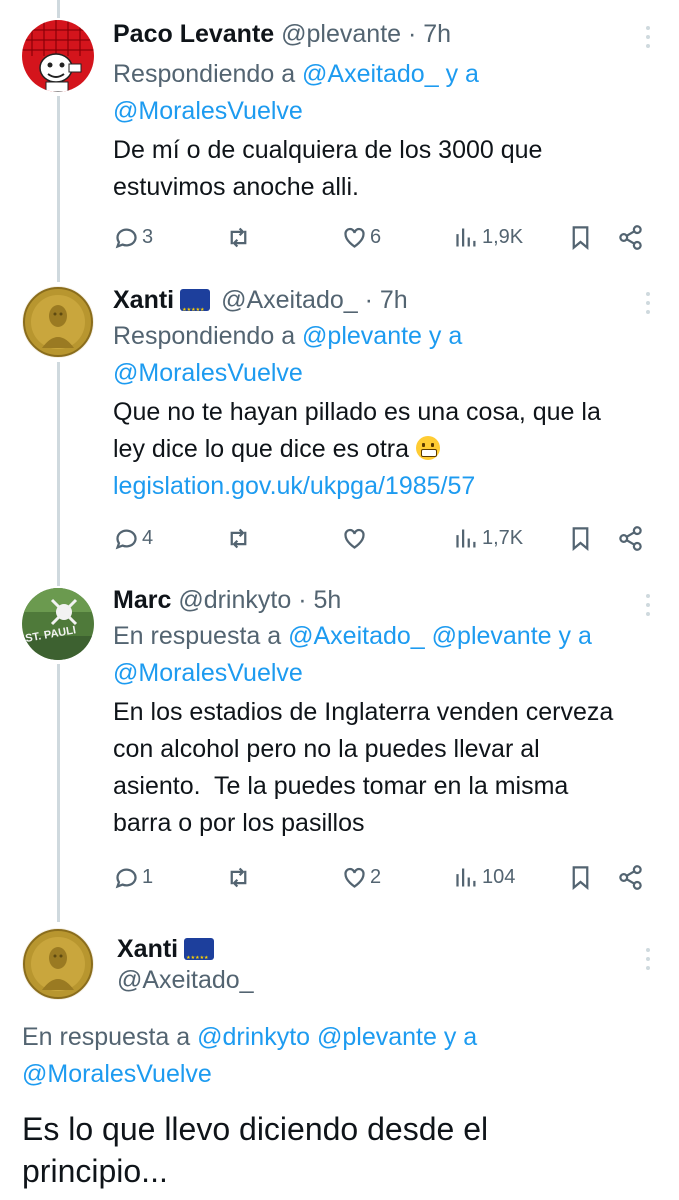  I want to click on tweet-actions: 1 2 104, so click(383, 877).